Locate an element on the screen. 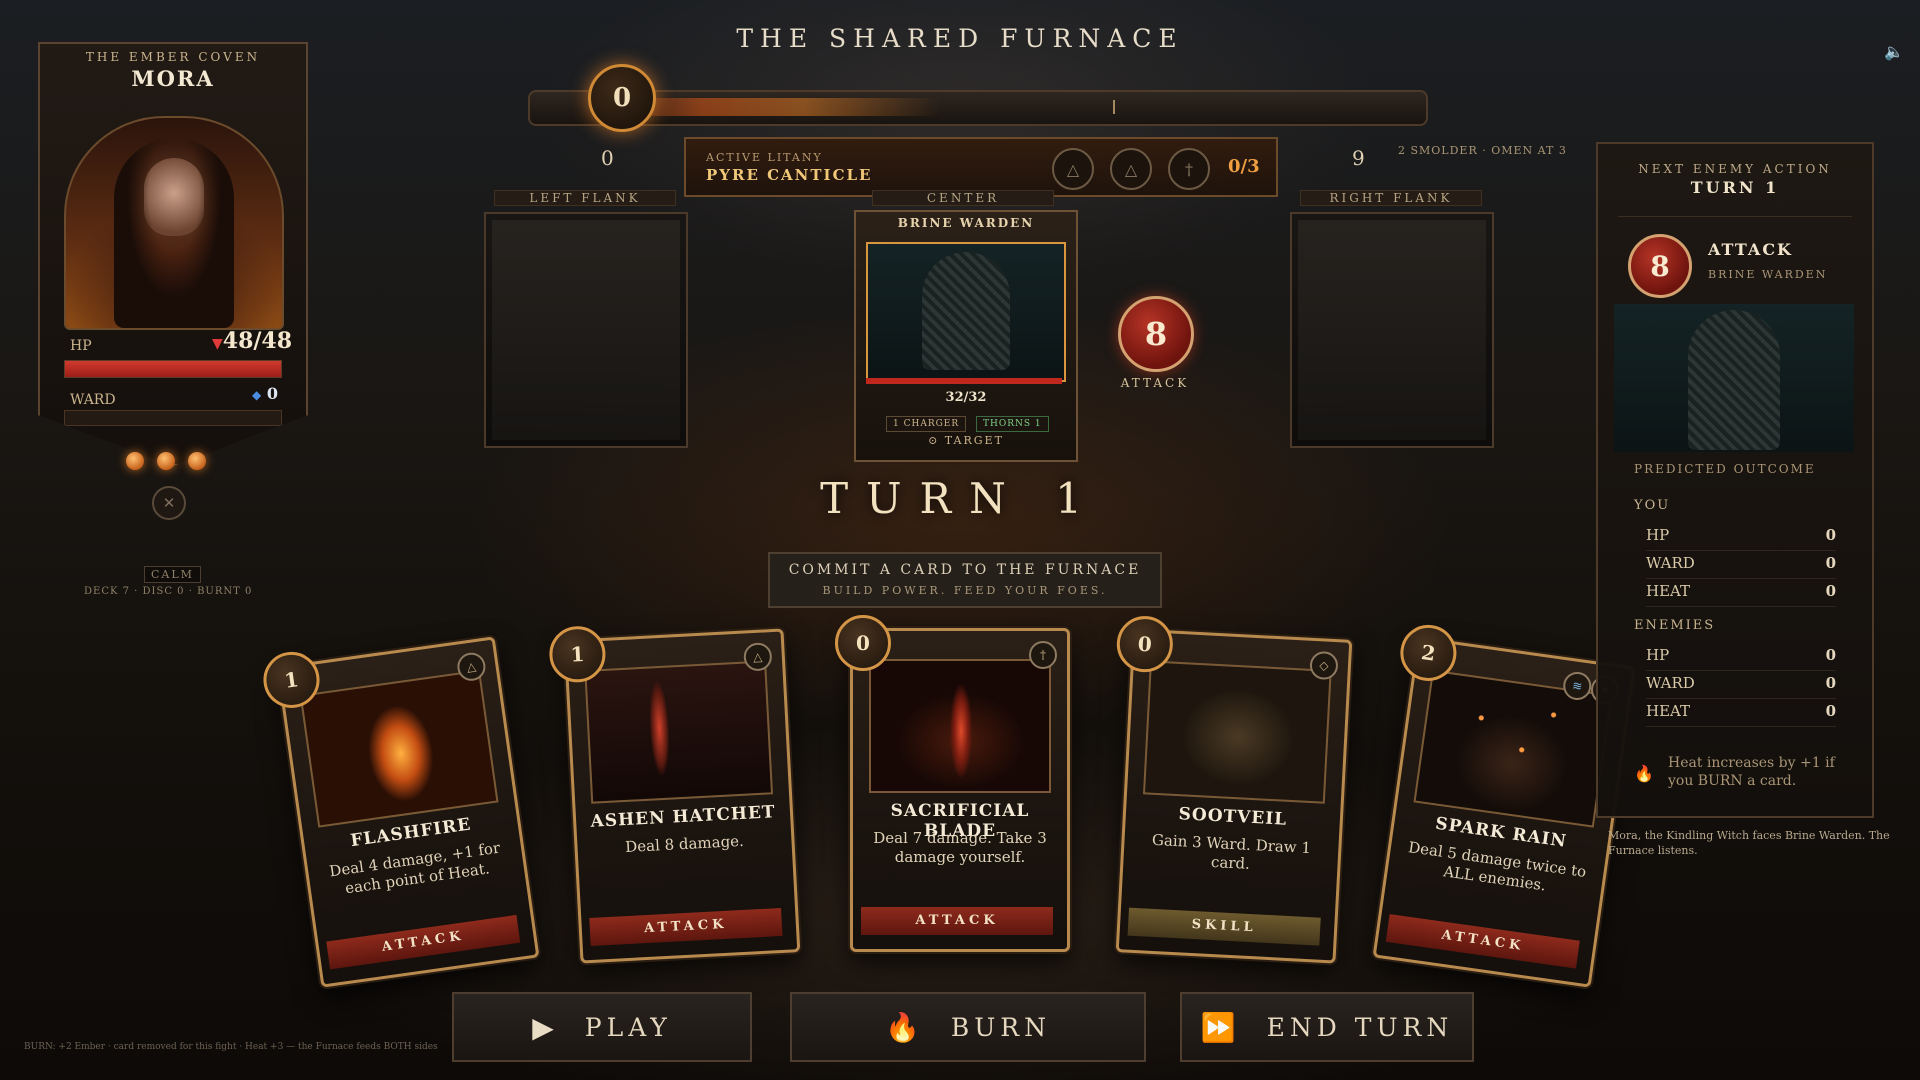 Image resolution: width=1920 pixels, height=1080 pixels. player-faction: THE EMBER COVEN is located at coordinates (173, 57).